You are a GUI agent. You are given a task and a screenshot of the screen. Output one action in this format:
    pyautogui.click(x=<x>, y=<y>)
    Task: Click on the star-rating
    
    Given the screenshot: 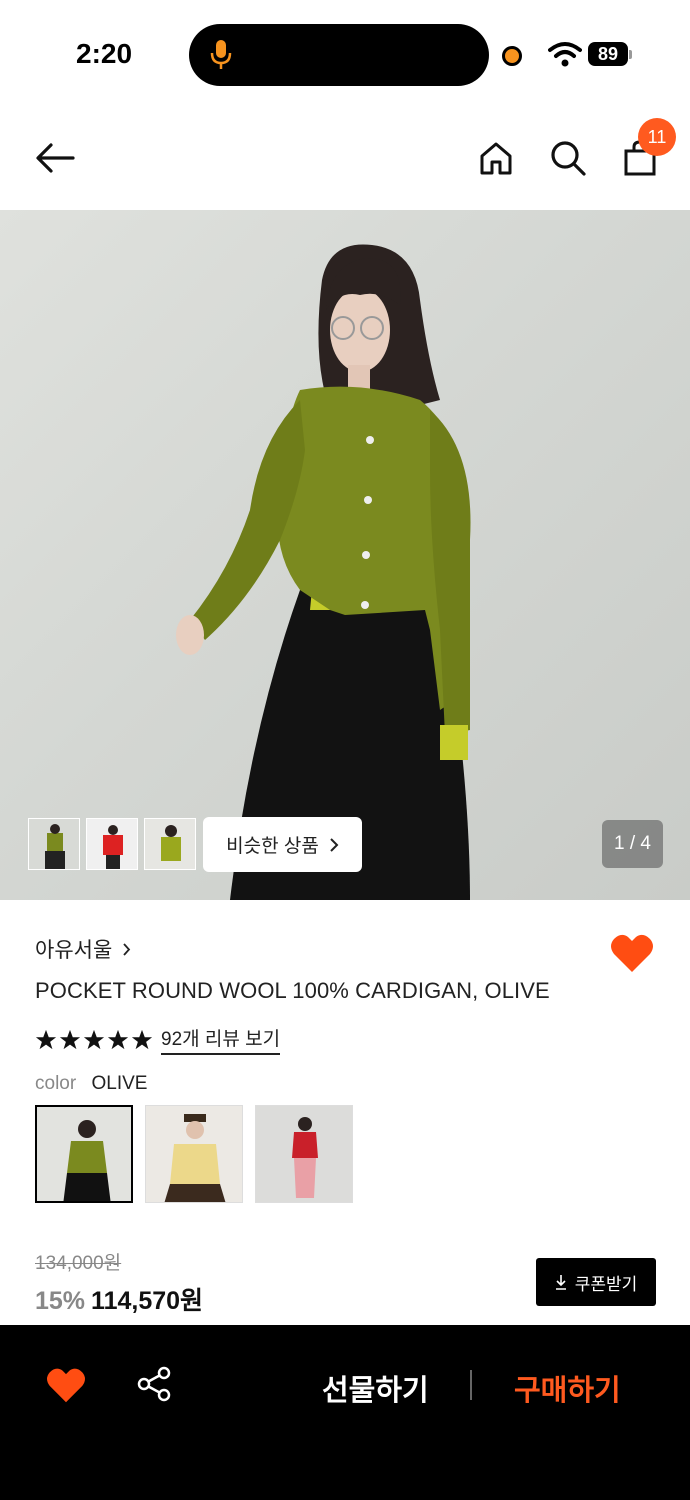 What is the action you would take?
    pyautogui.click(x=94, y=1040)
    